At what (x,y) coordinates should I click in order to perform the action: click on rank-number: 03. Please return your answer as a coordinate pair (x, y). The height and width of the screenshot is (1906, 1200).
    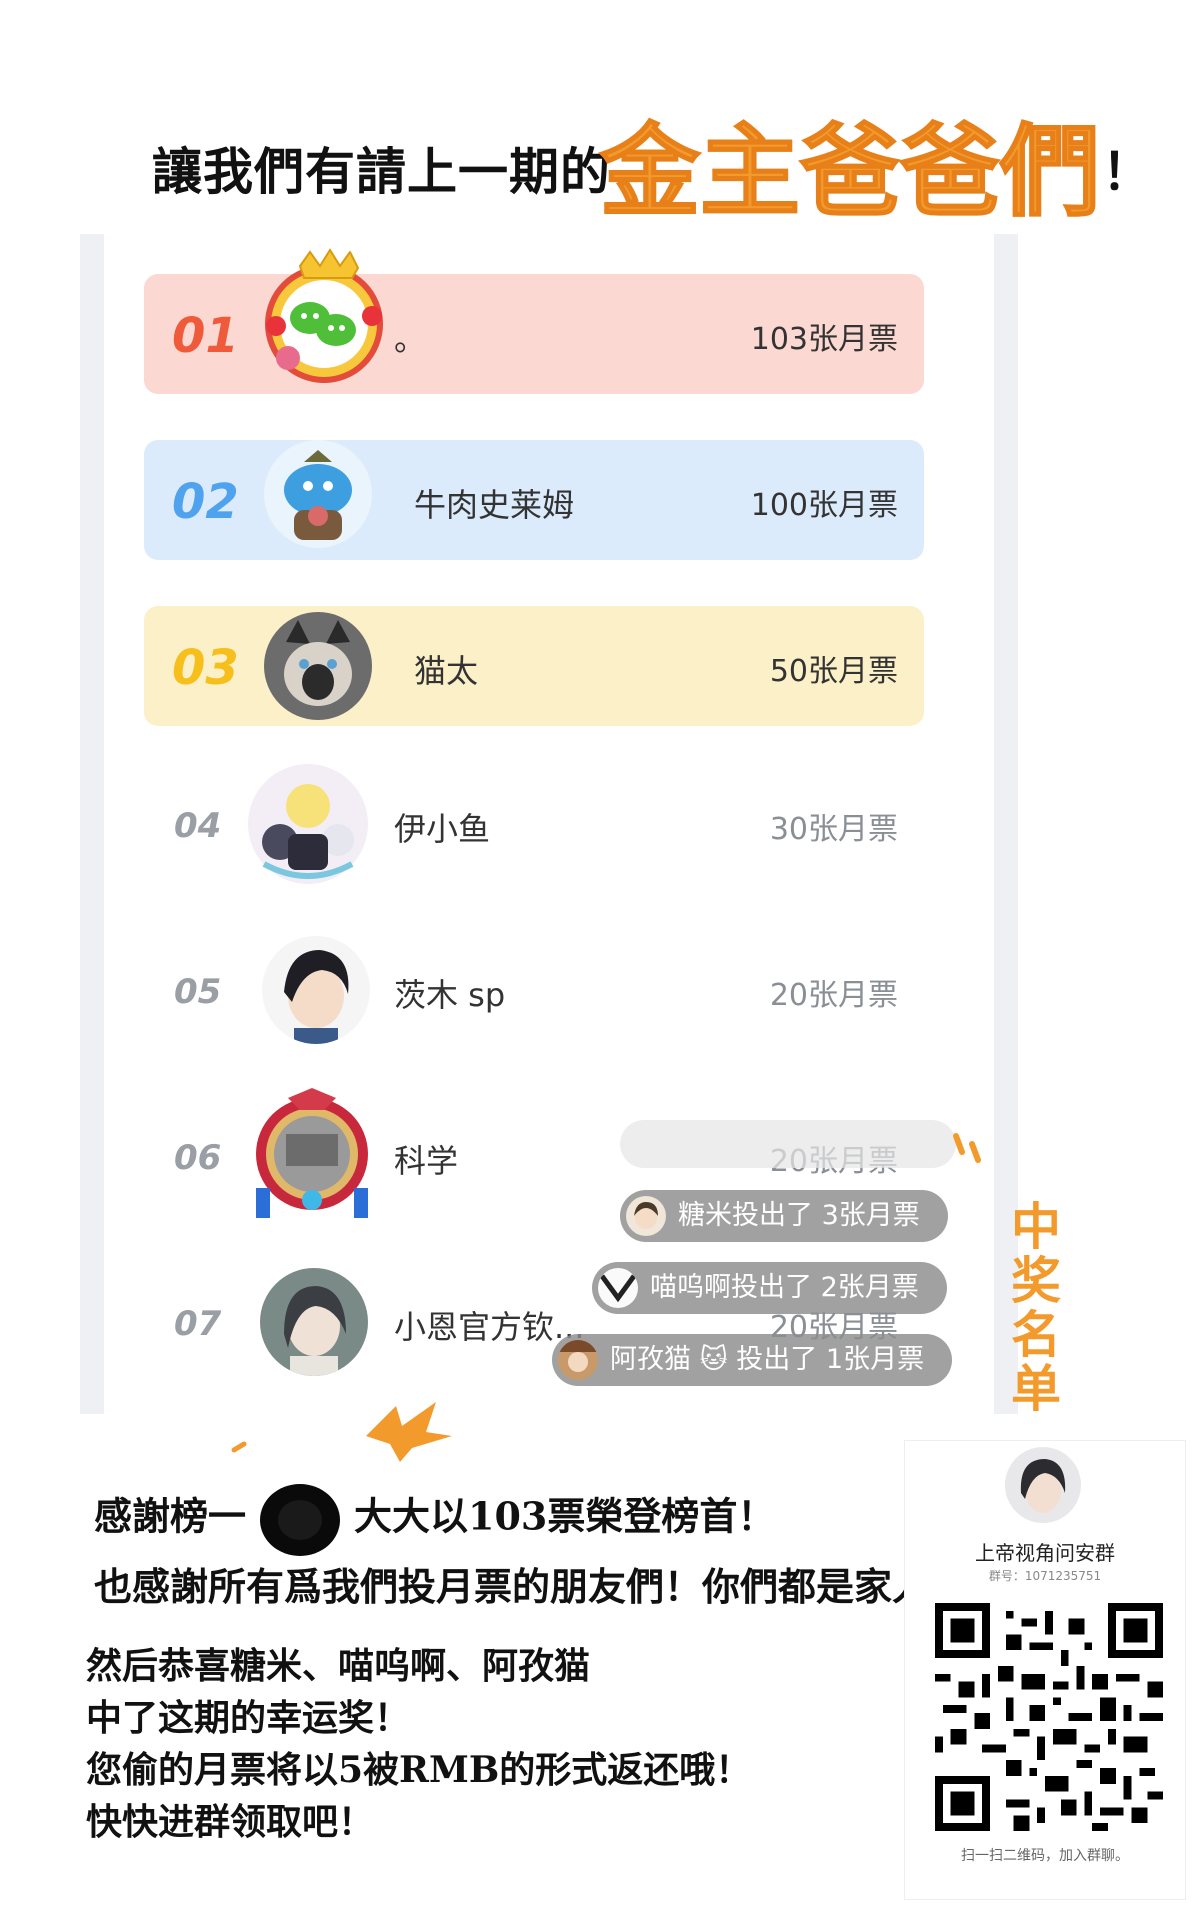
    Looking at the image, I should click on (205, 668).